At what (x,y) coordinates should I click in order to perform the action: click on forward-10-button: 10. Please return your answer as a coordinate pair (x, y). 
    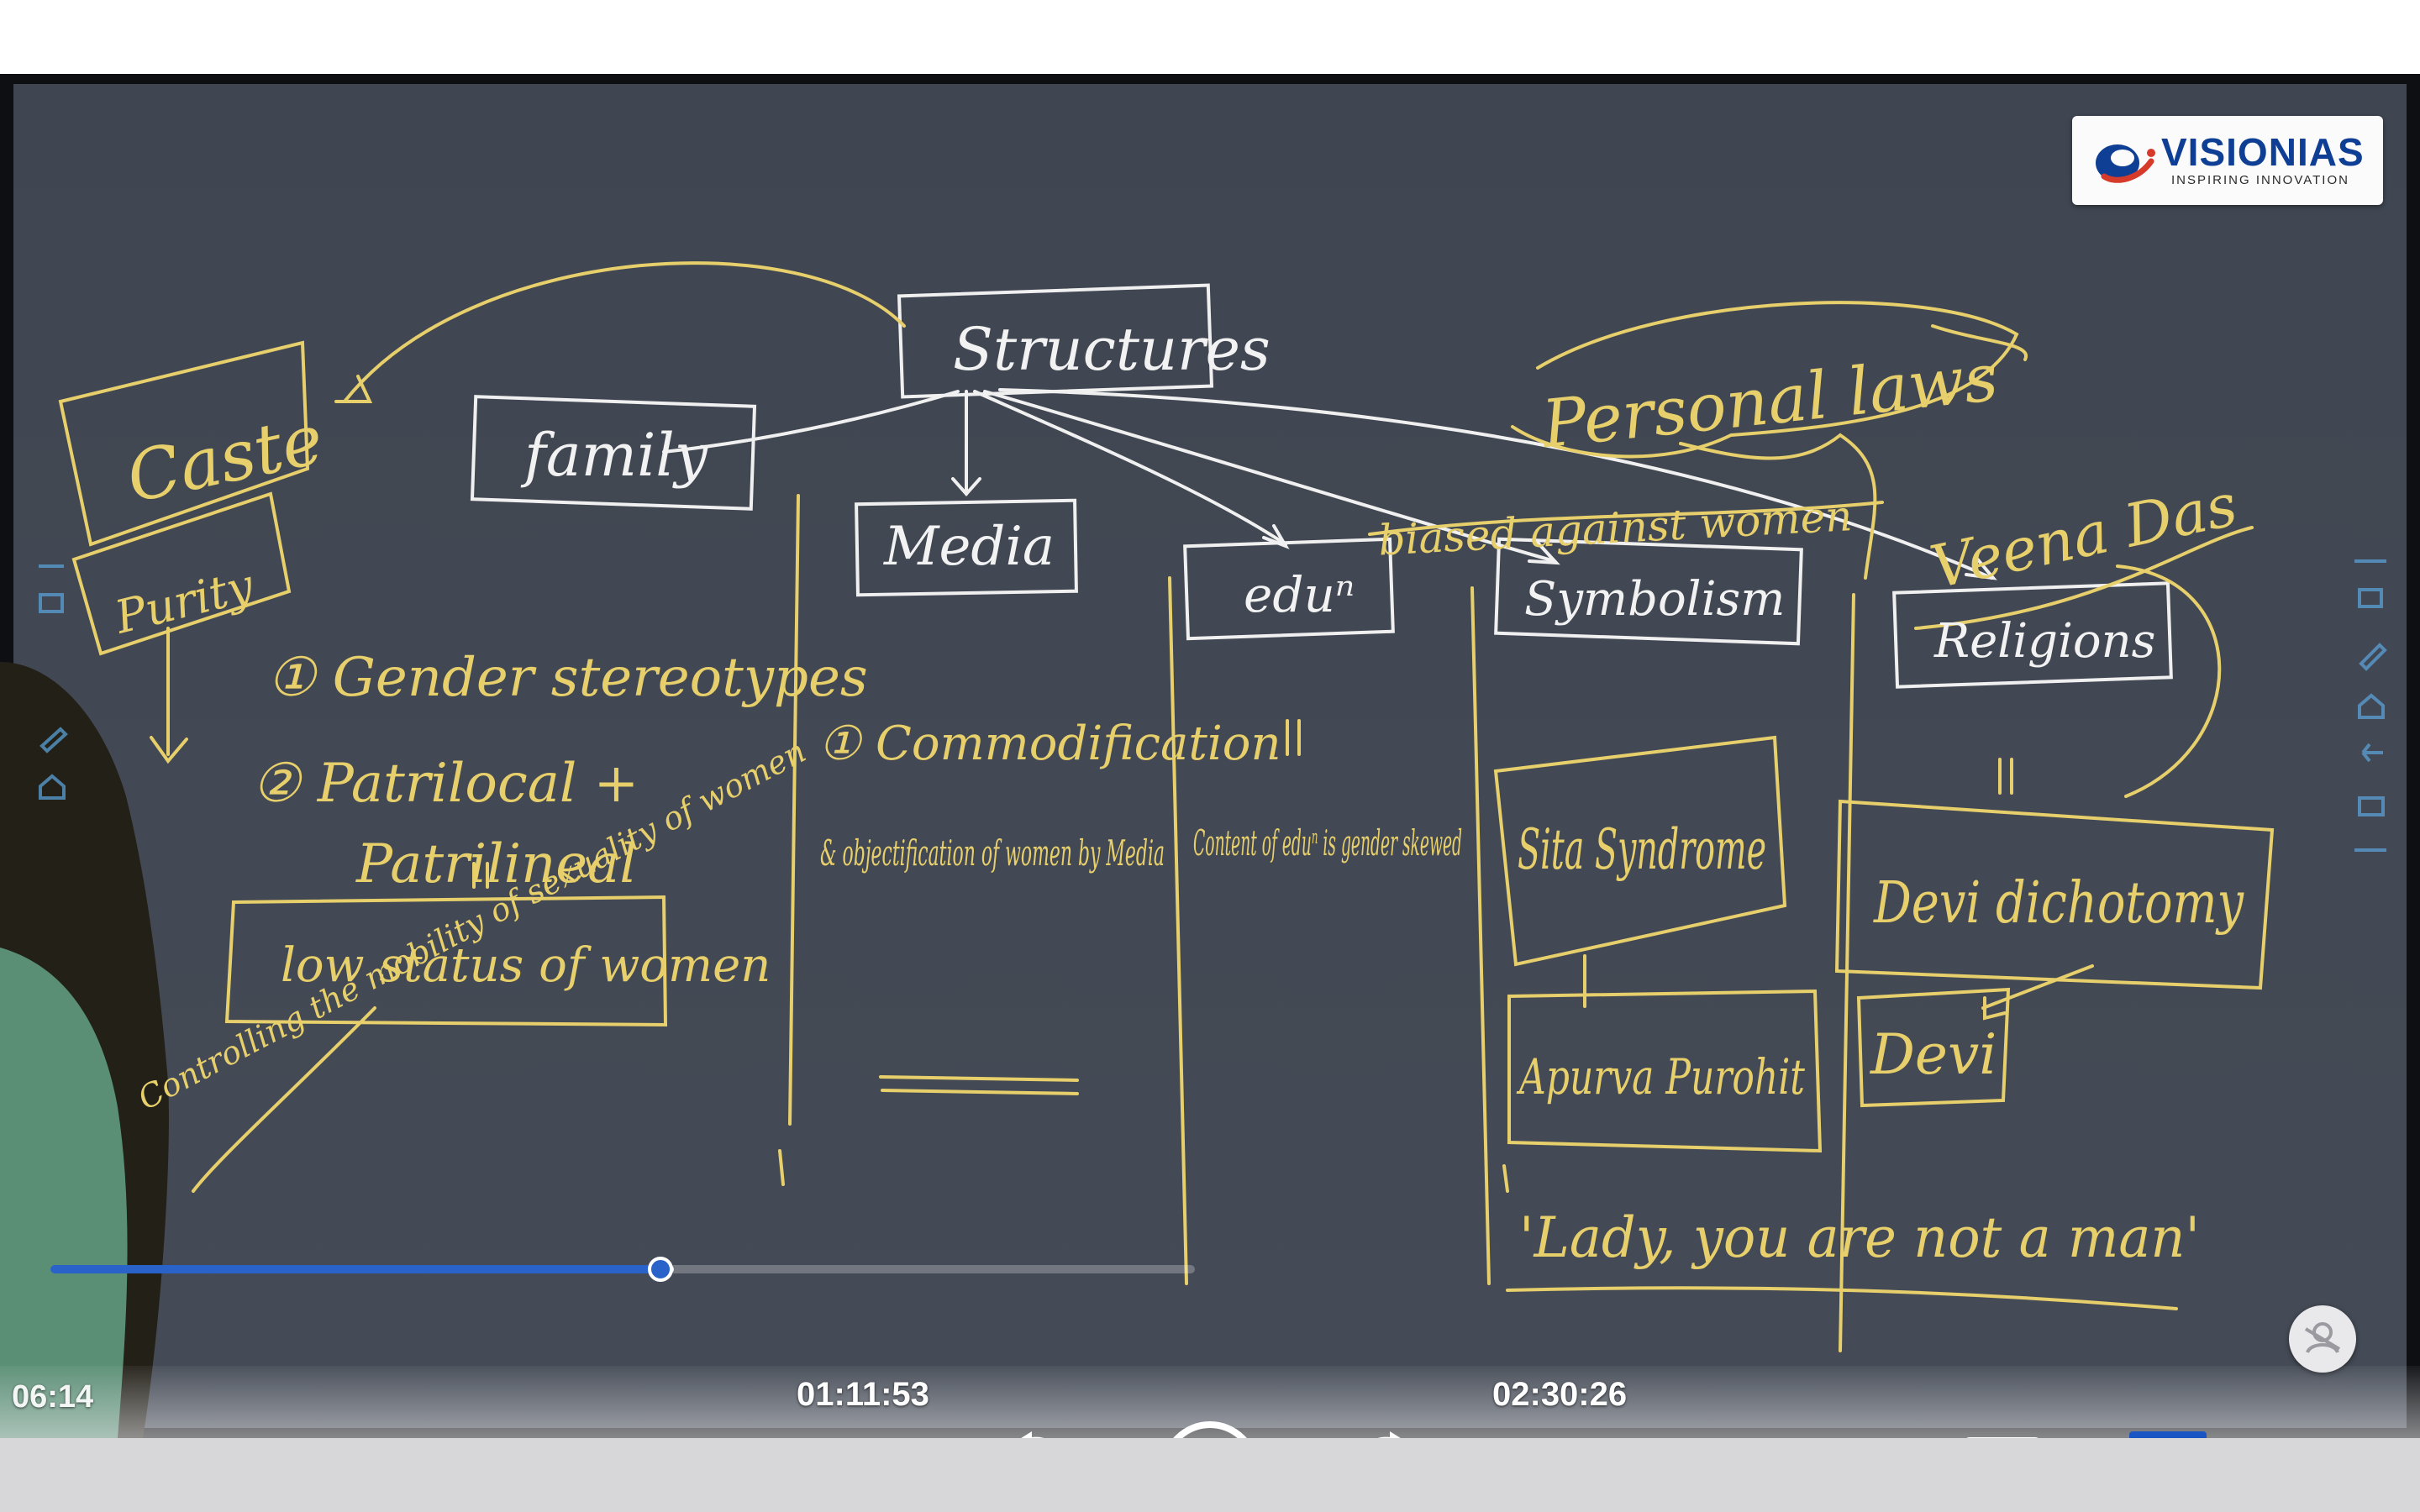
    Looking at the image, I should click on (1390, 1434).